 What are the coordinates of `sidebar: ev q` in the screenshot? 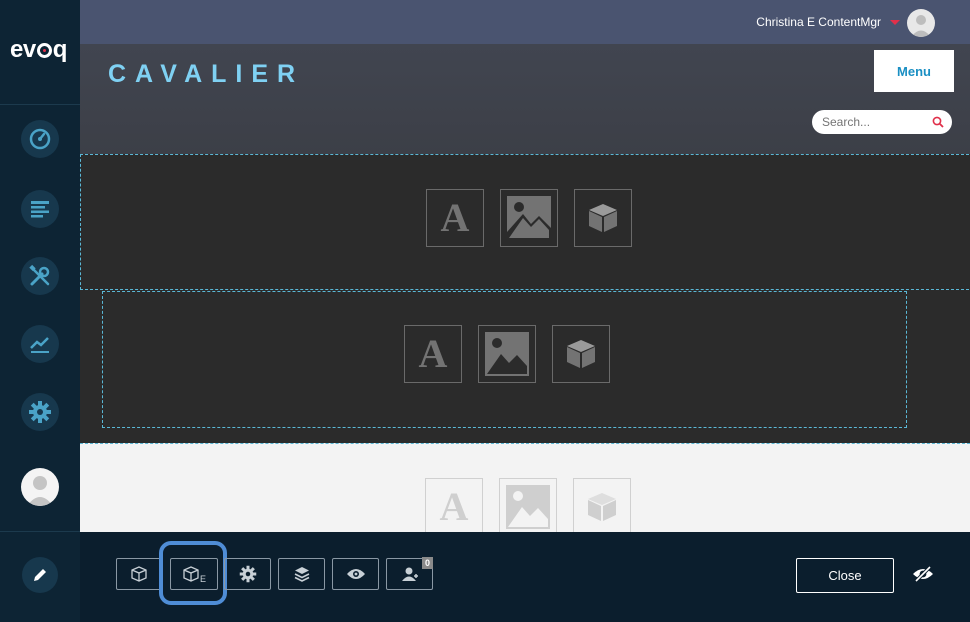 It's located at (40, 311).